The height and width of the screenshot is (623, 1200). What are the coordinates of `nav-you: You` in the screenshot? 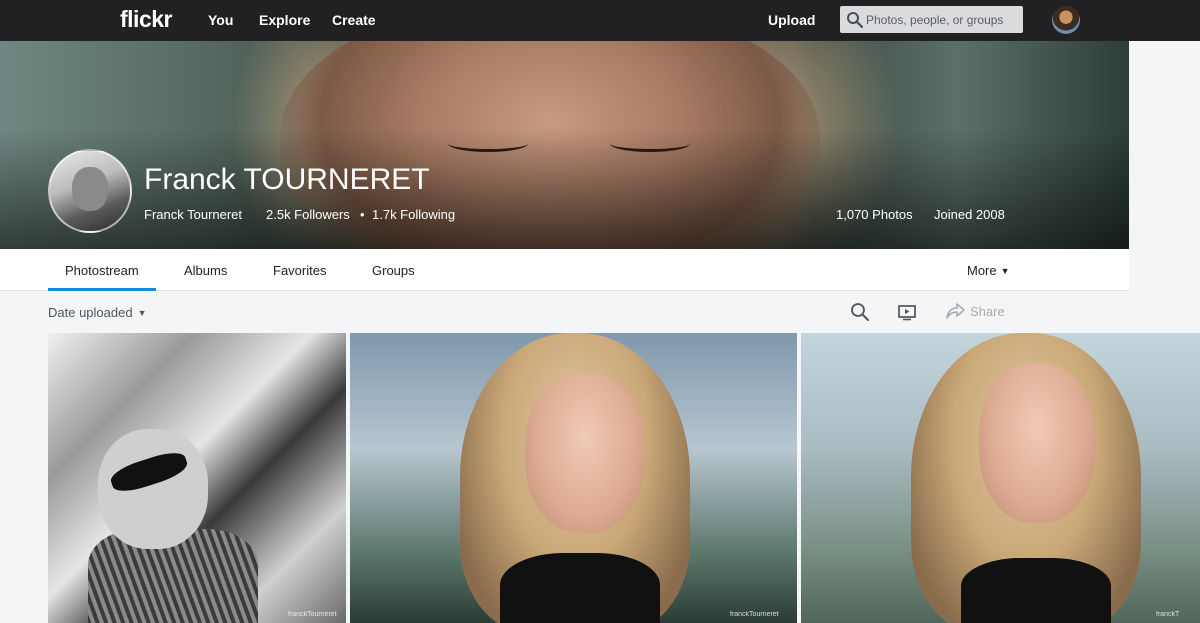 It's located at (220, 20).